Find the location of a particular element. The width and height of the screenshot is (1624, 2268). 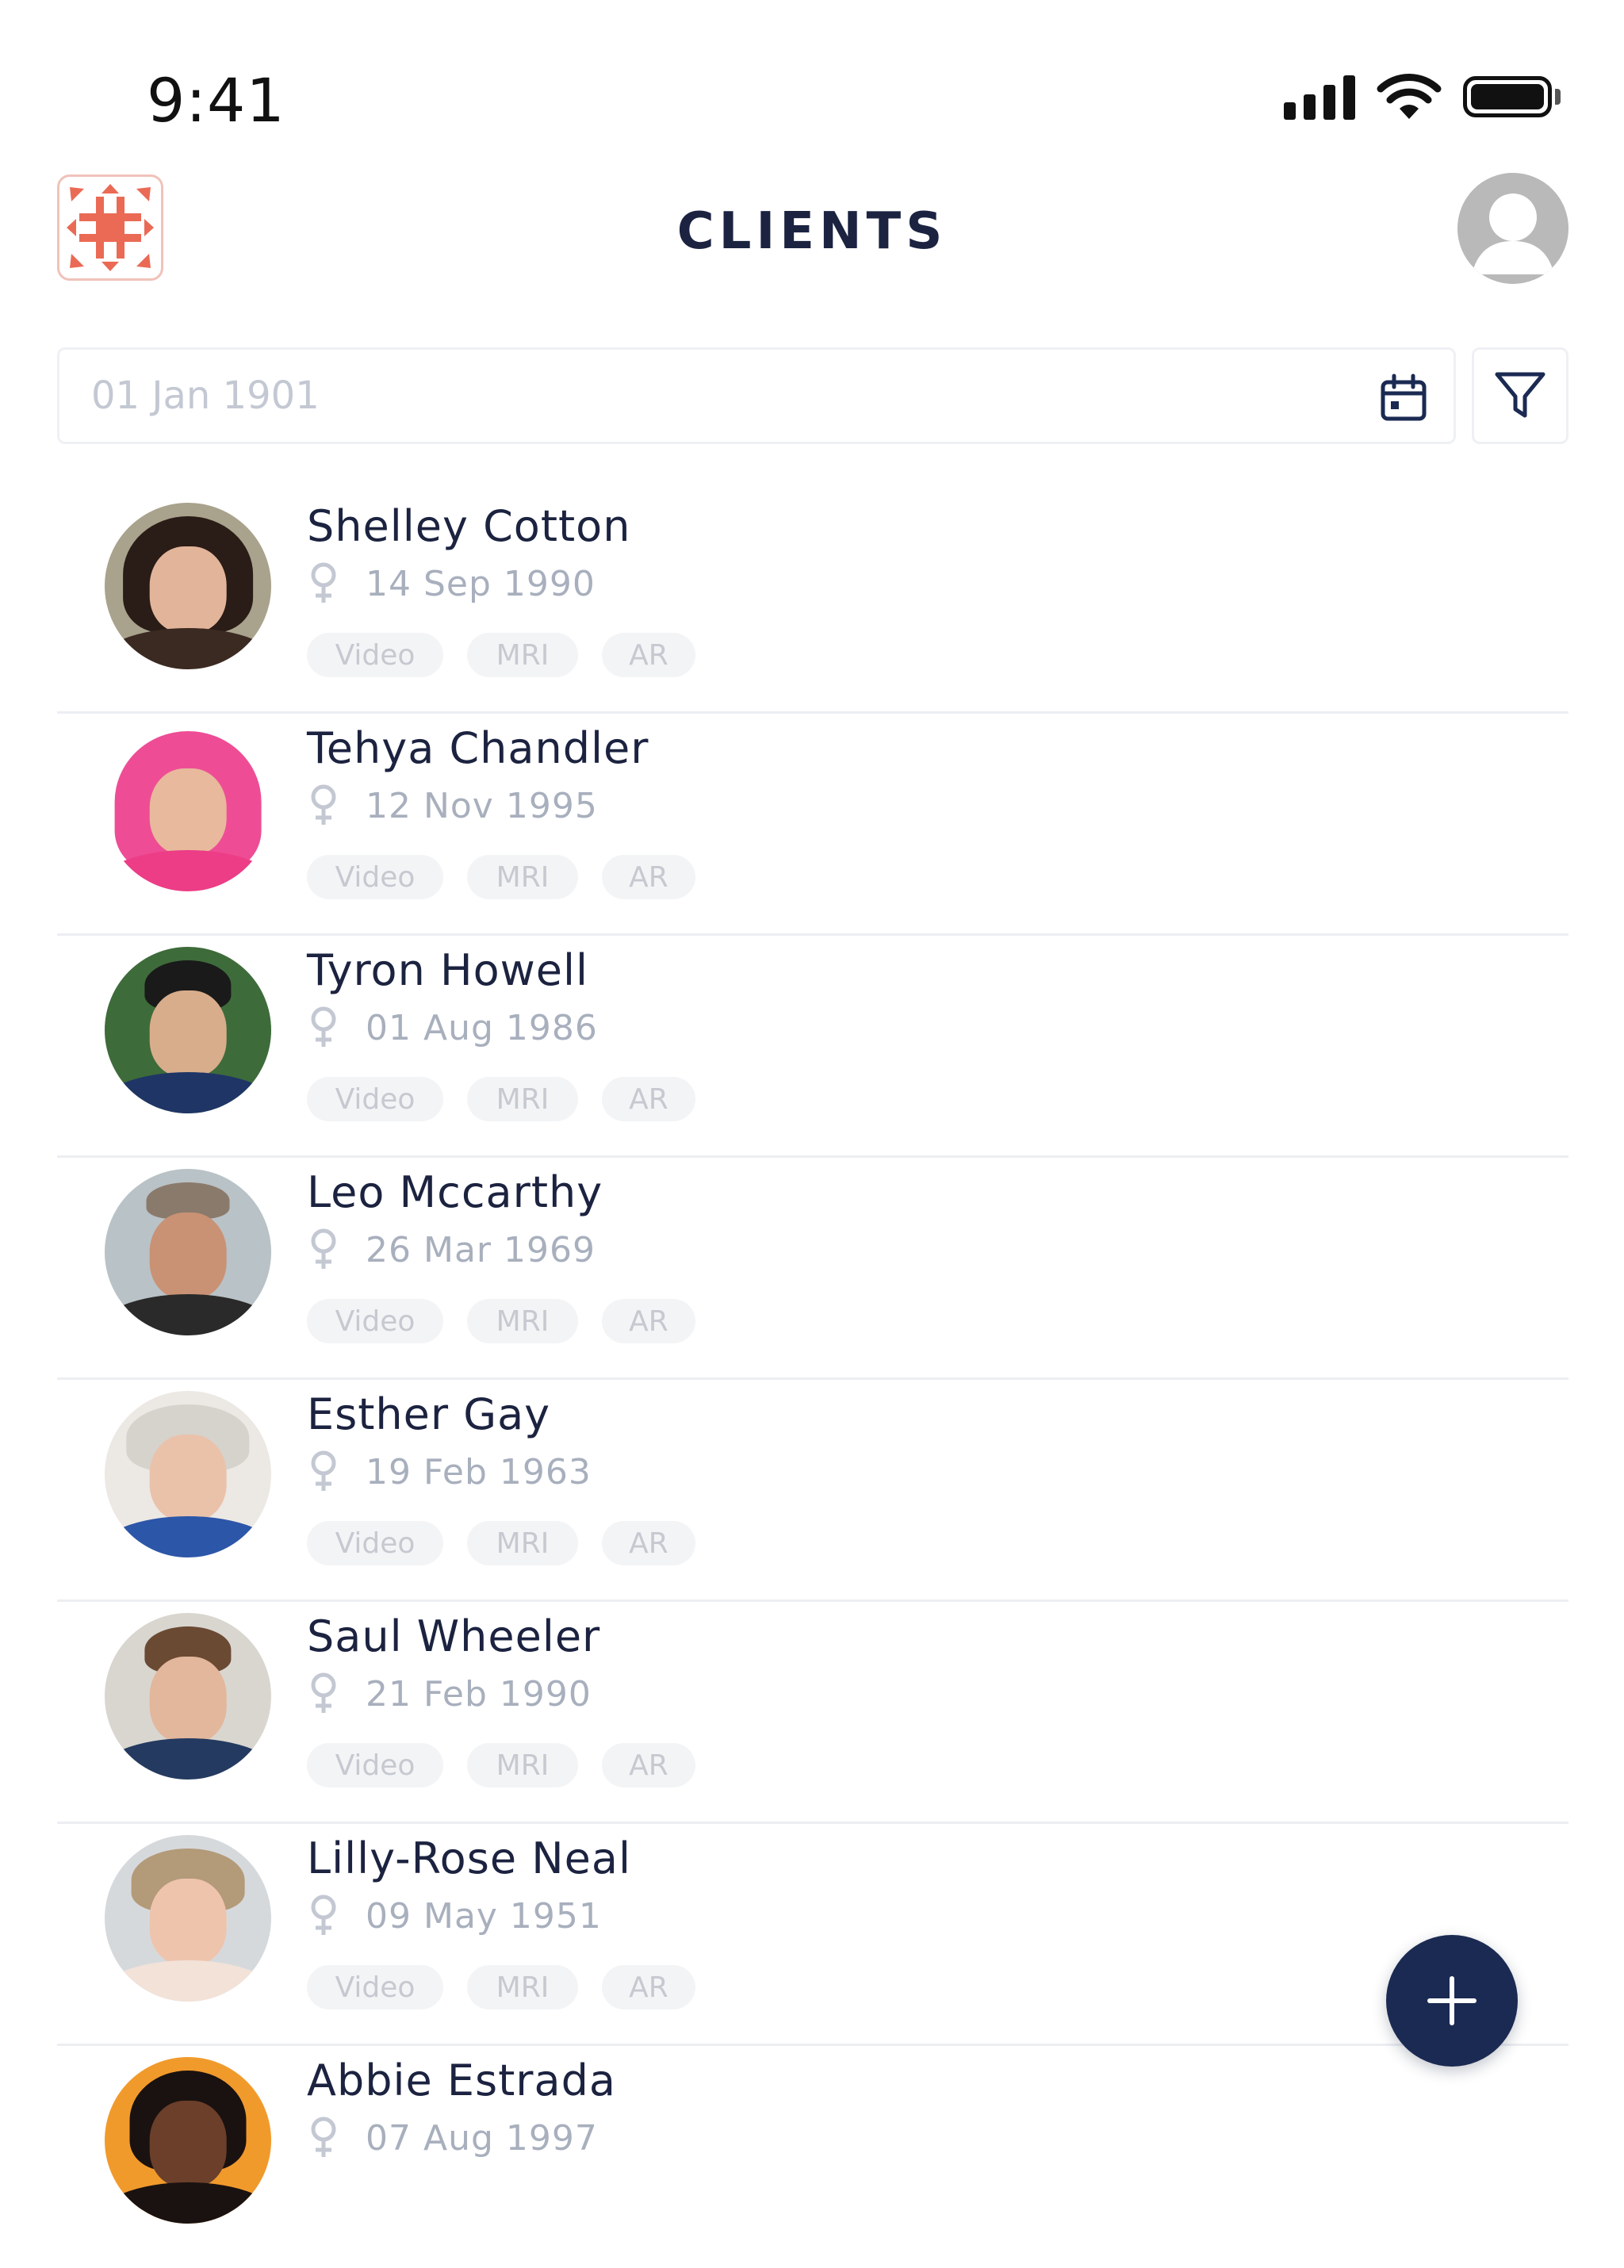

client-name: Leo Mccarthy is located at coordinates (455, 1192).